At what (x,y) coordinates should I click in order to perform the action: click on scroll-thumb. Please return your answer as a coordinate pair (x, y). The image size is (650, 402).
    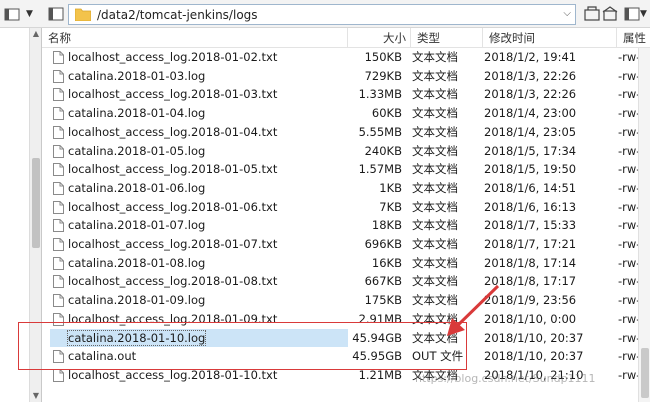
    Looking at the image, I should click on (645, 373).